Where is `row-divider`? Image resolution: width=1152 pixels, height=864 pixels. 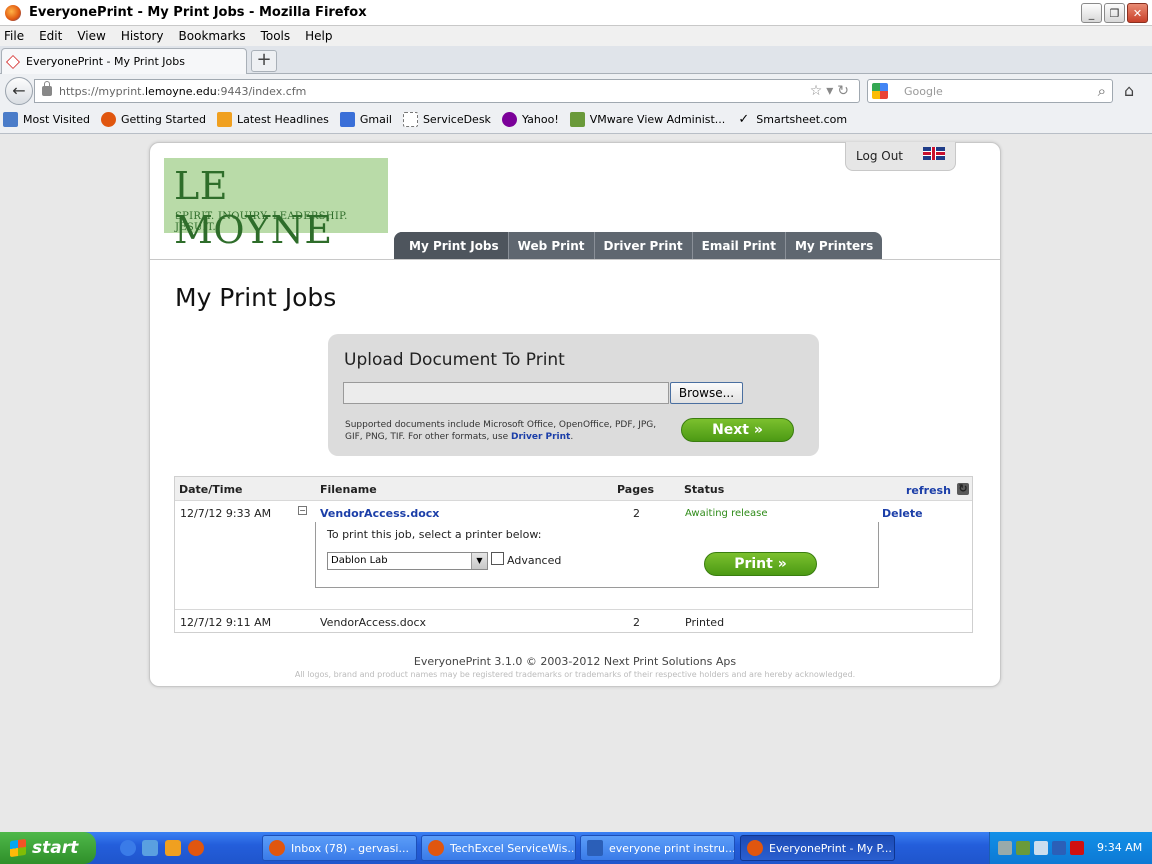
row-divider is located at coordinates (573, 609).